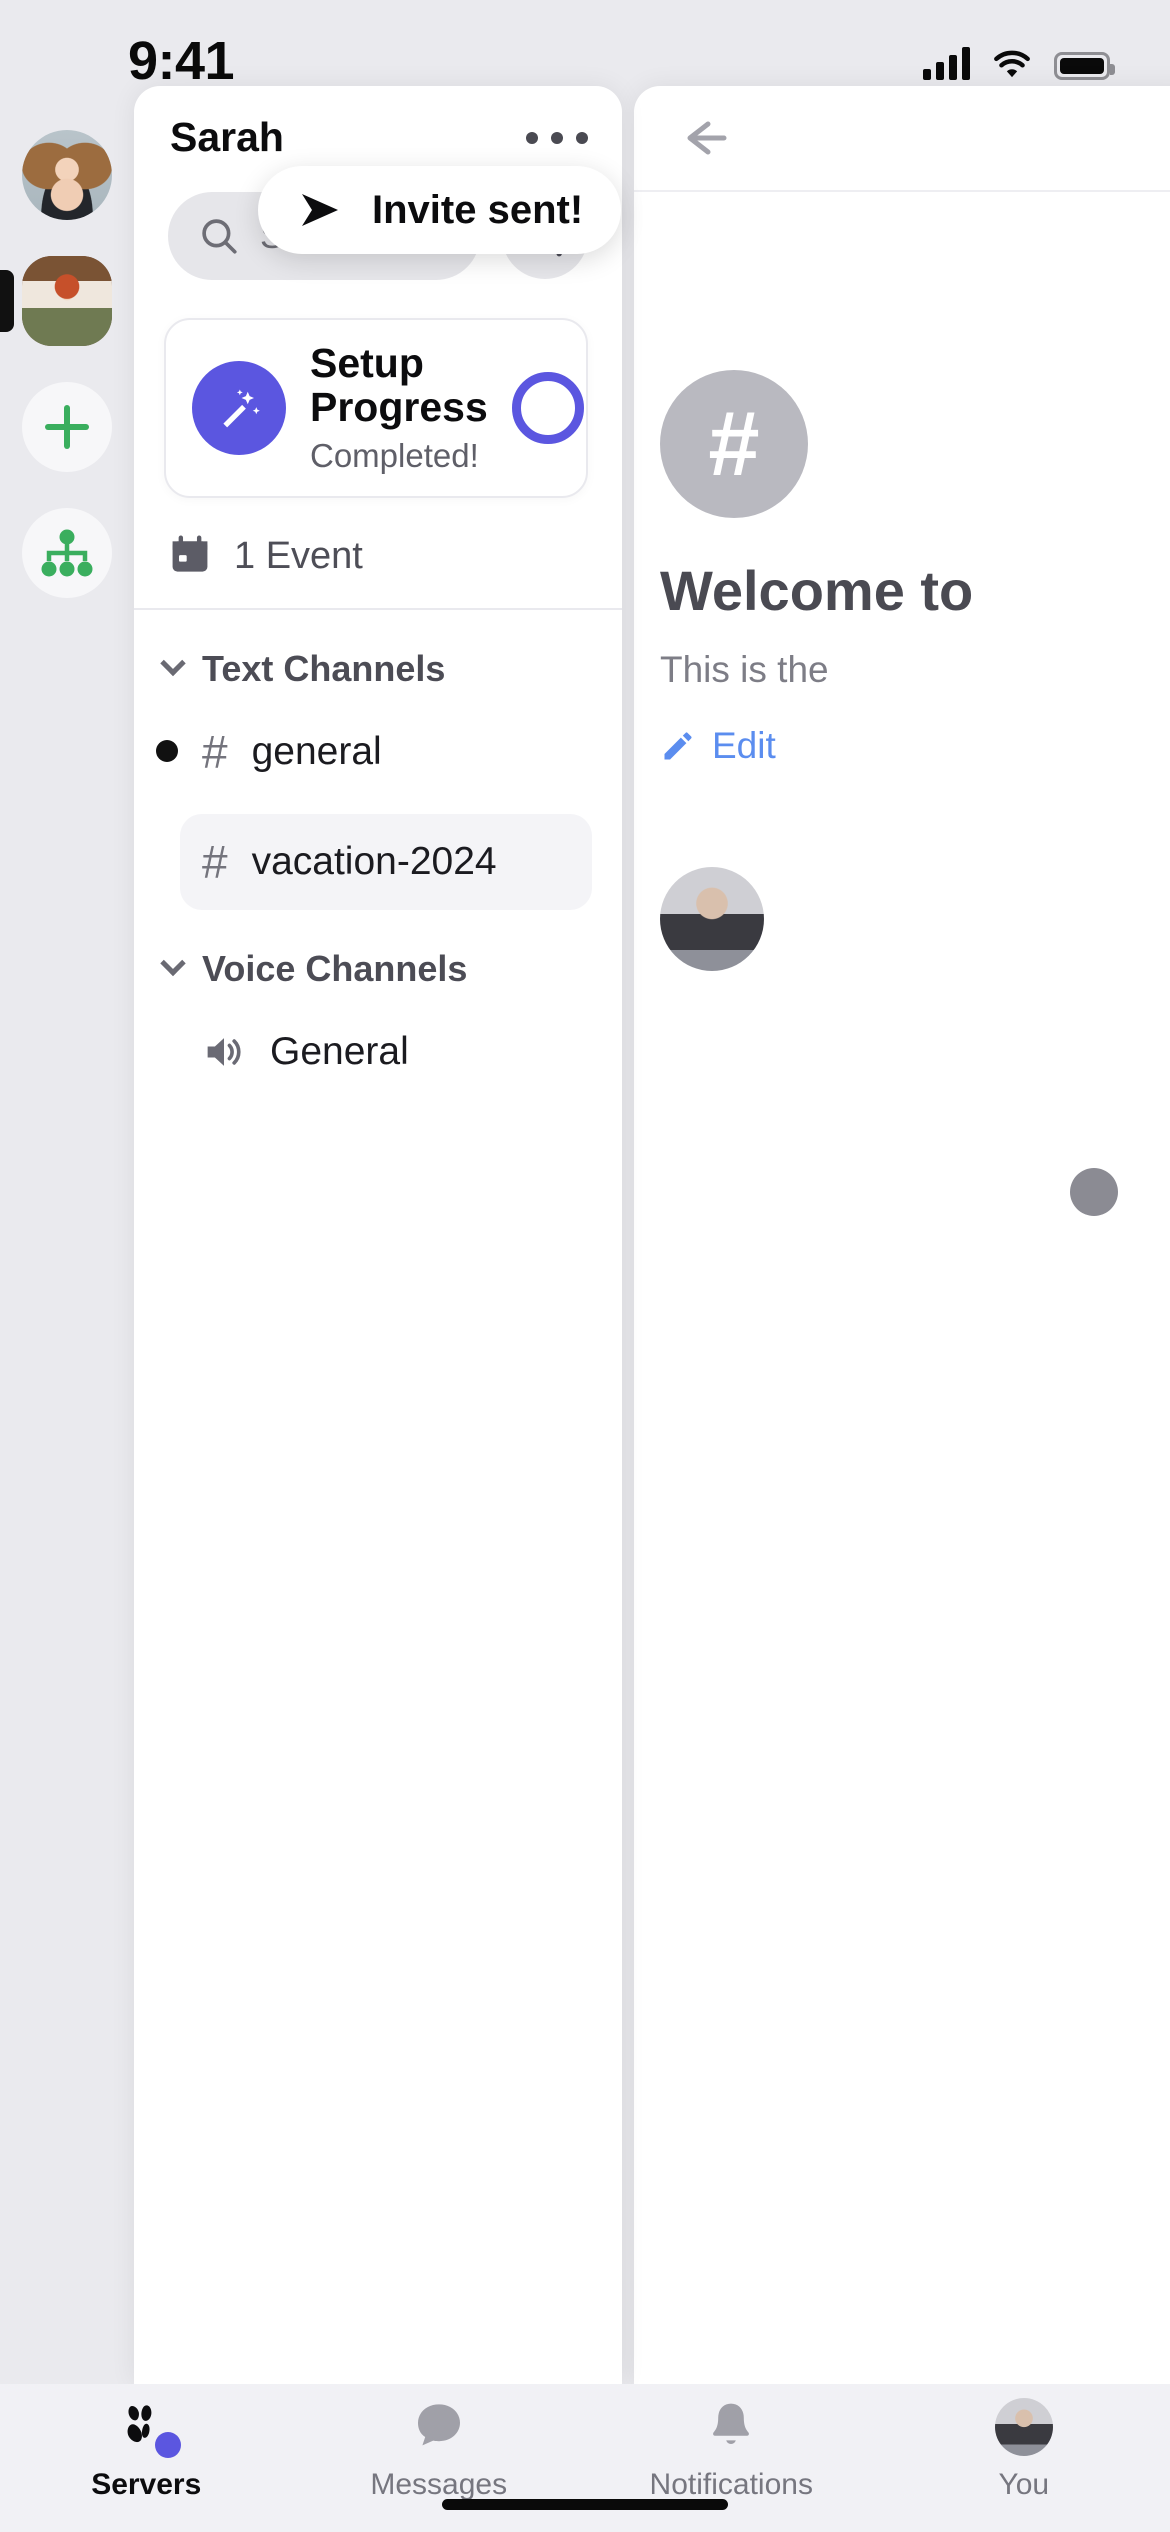  What do you see at coordinates (146, 2484) in the screenshot?
I see `tab-label: Servers` at bounding box center [146, 2484].